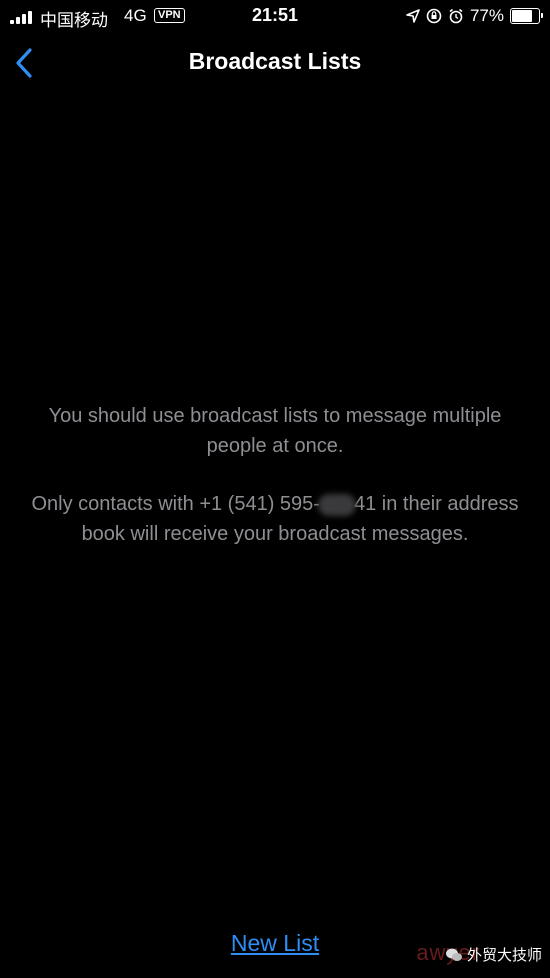  What do you see at coordinates (275, 17) in the screenshot?
I see `status-bar: 中国移动 4G VPN 21:51 77%` at bounding box center [275, 17].